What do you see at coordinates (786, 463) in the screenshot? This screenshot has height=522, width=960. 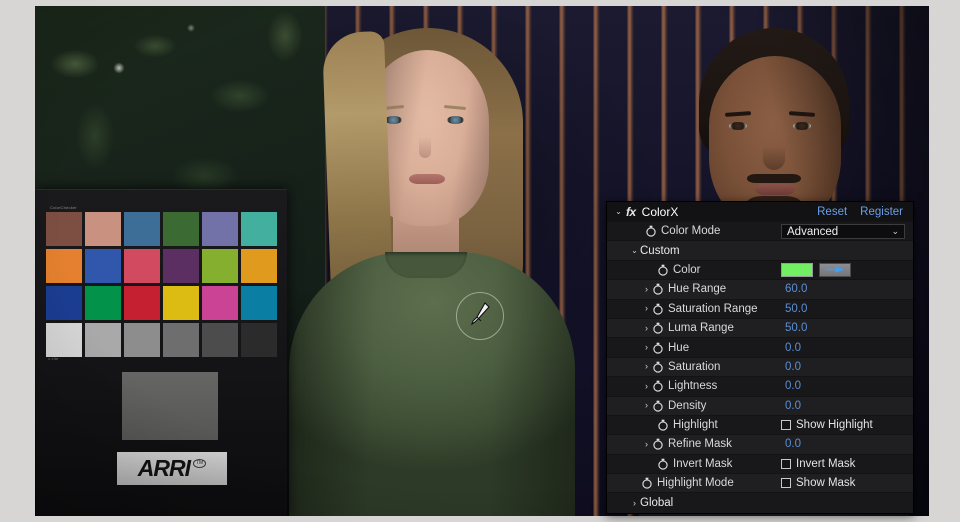 I see `invert-mask-checkbox` at bounding box center [786, 463].